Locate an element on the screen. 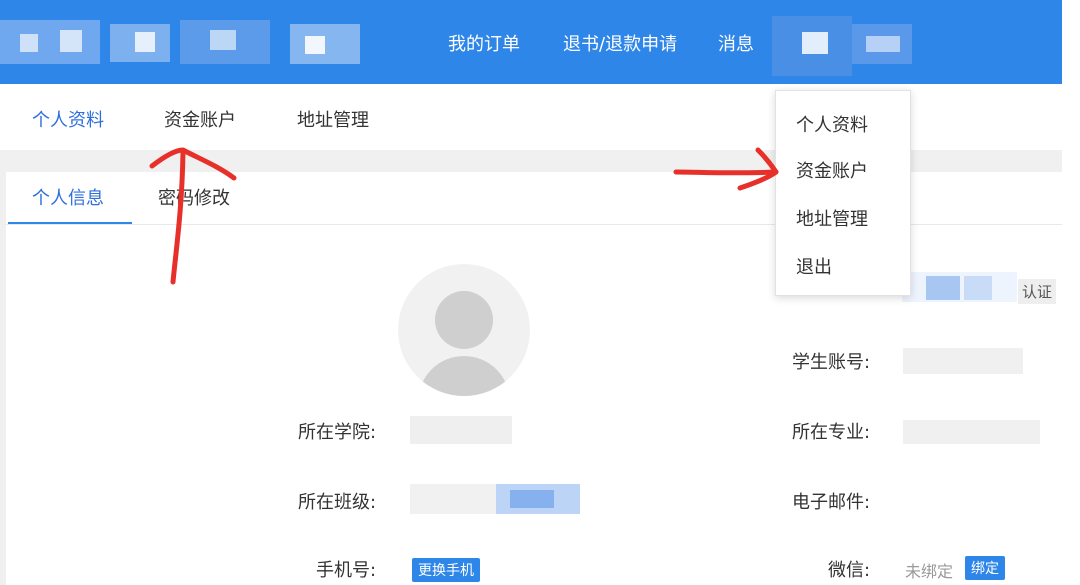 Image resolution: width=1080 pixels, height=585 pixels. up-arrow-shaft is located at coordinates (178, 217).